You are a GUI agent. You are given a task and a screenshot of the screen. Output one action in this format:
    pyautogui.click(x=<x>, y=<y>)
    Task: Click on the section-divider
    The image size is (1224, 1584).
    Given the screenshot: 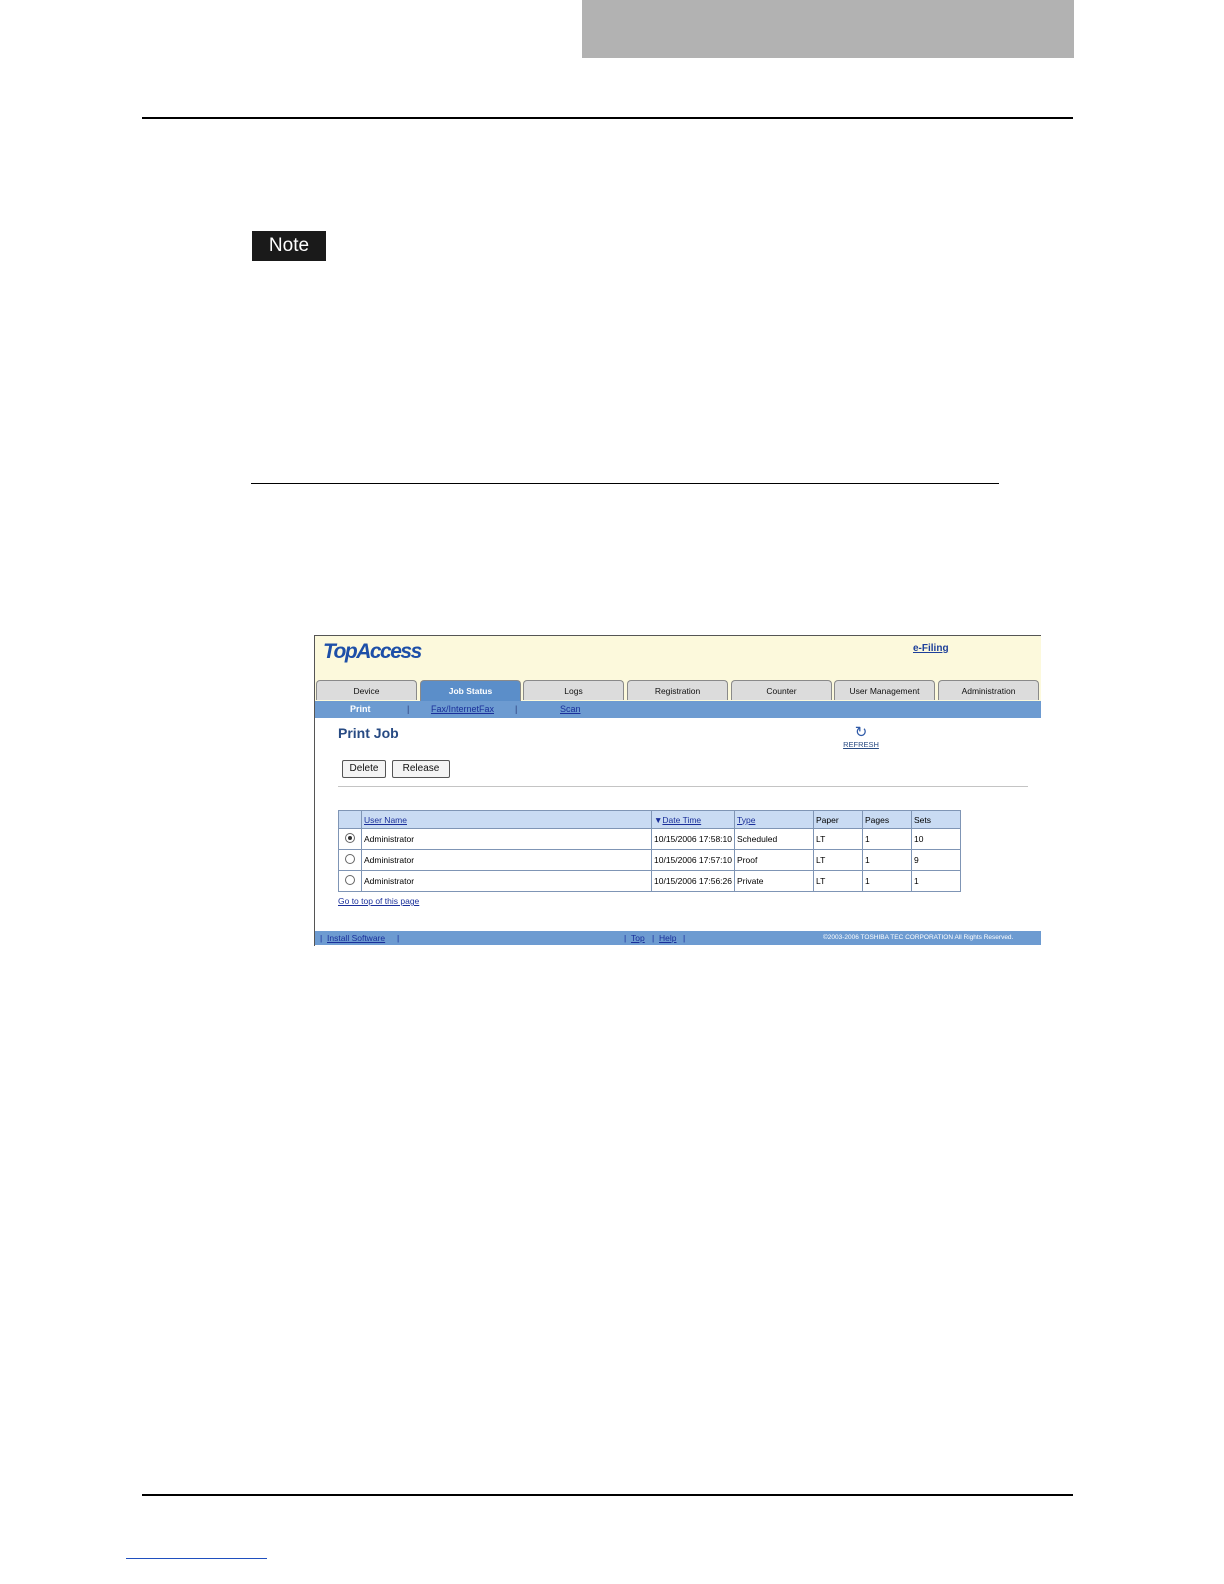 What is the action you would take?
    pyautogui.click(x=625, y=483)
    